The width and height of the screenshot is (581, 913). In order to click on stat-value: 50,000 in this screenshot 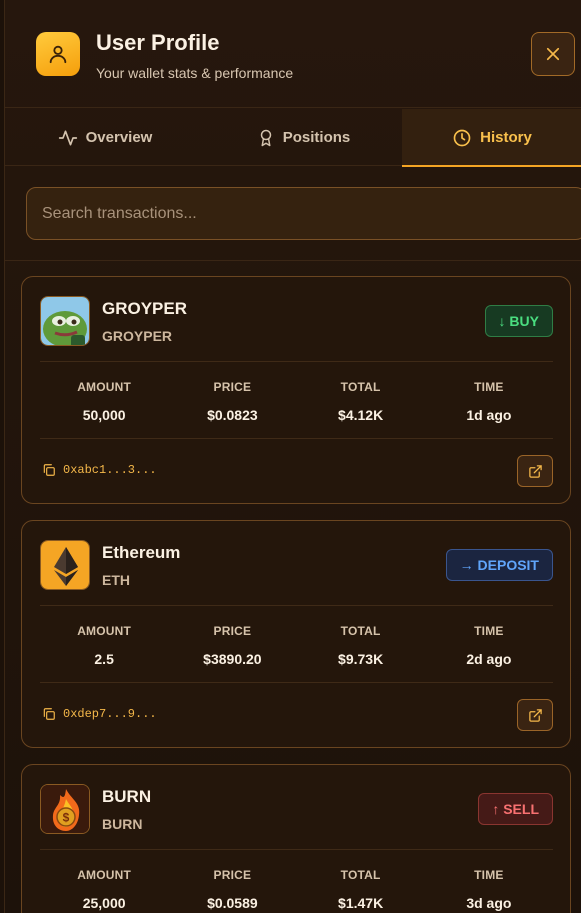, I will do `click(104, 415)`.